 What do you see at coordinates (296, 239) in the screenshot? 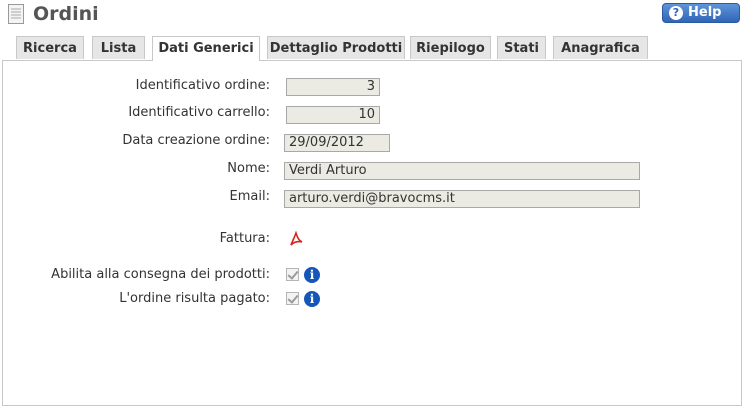
I see `pdf-icon` at bounding box center [296, 239].